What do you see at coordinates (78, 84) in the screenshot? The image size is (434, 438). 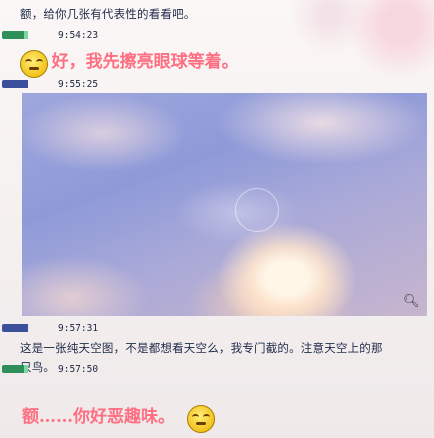 I see `timestamp: 9:55:25` at bounding box center [78, 84].